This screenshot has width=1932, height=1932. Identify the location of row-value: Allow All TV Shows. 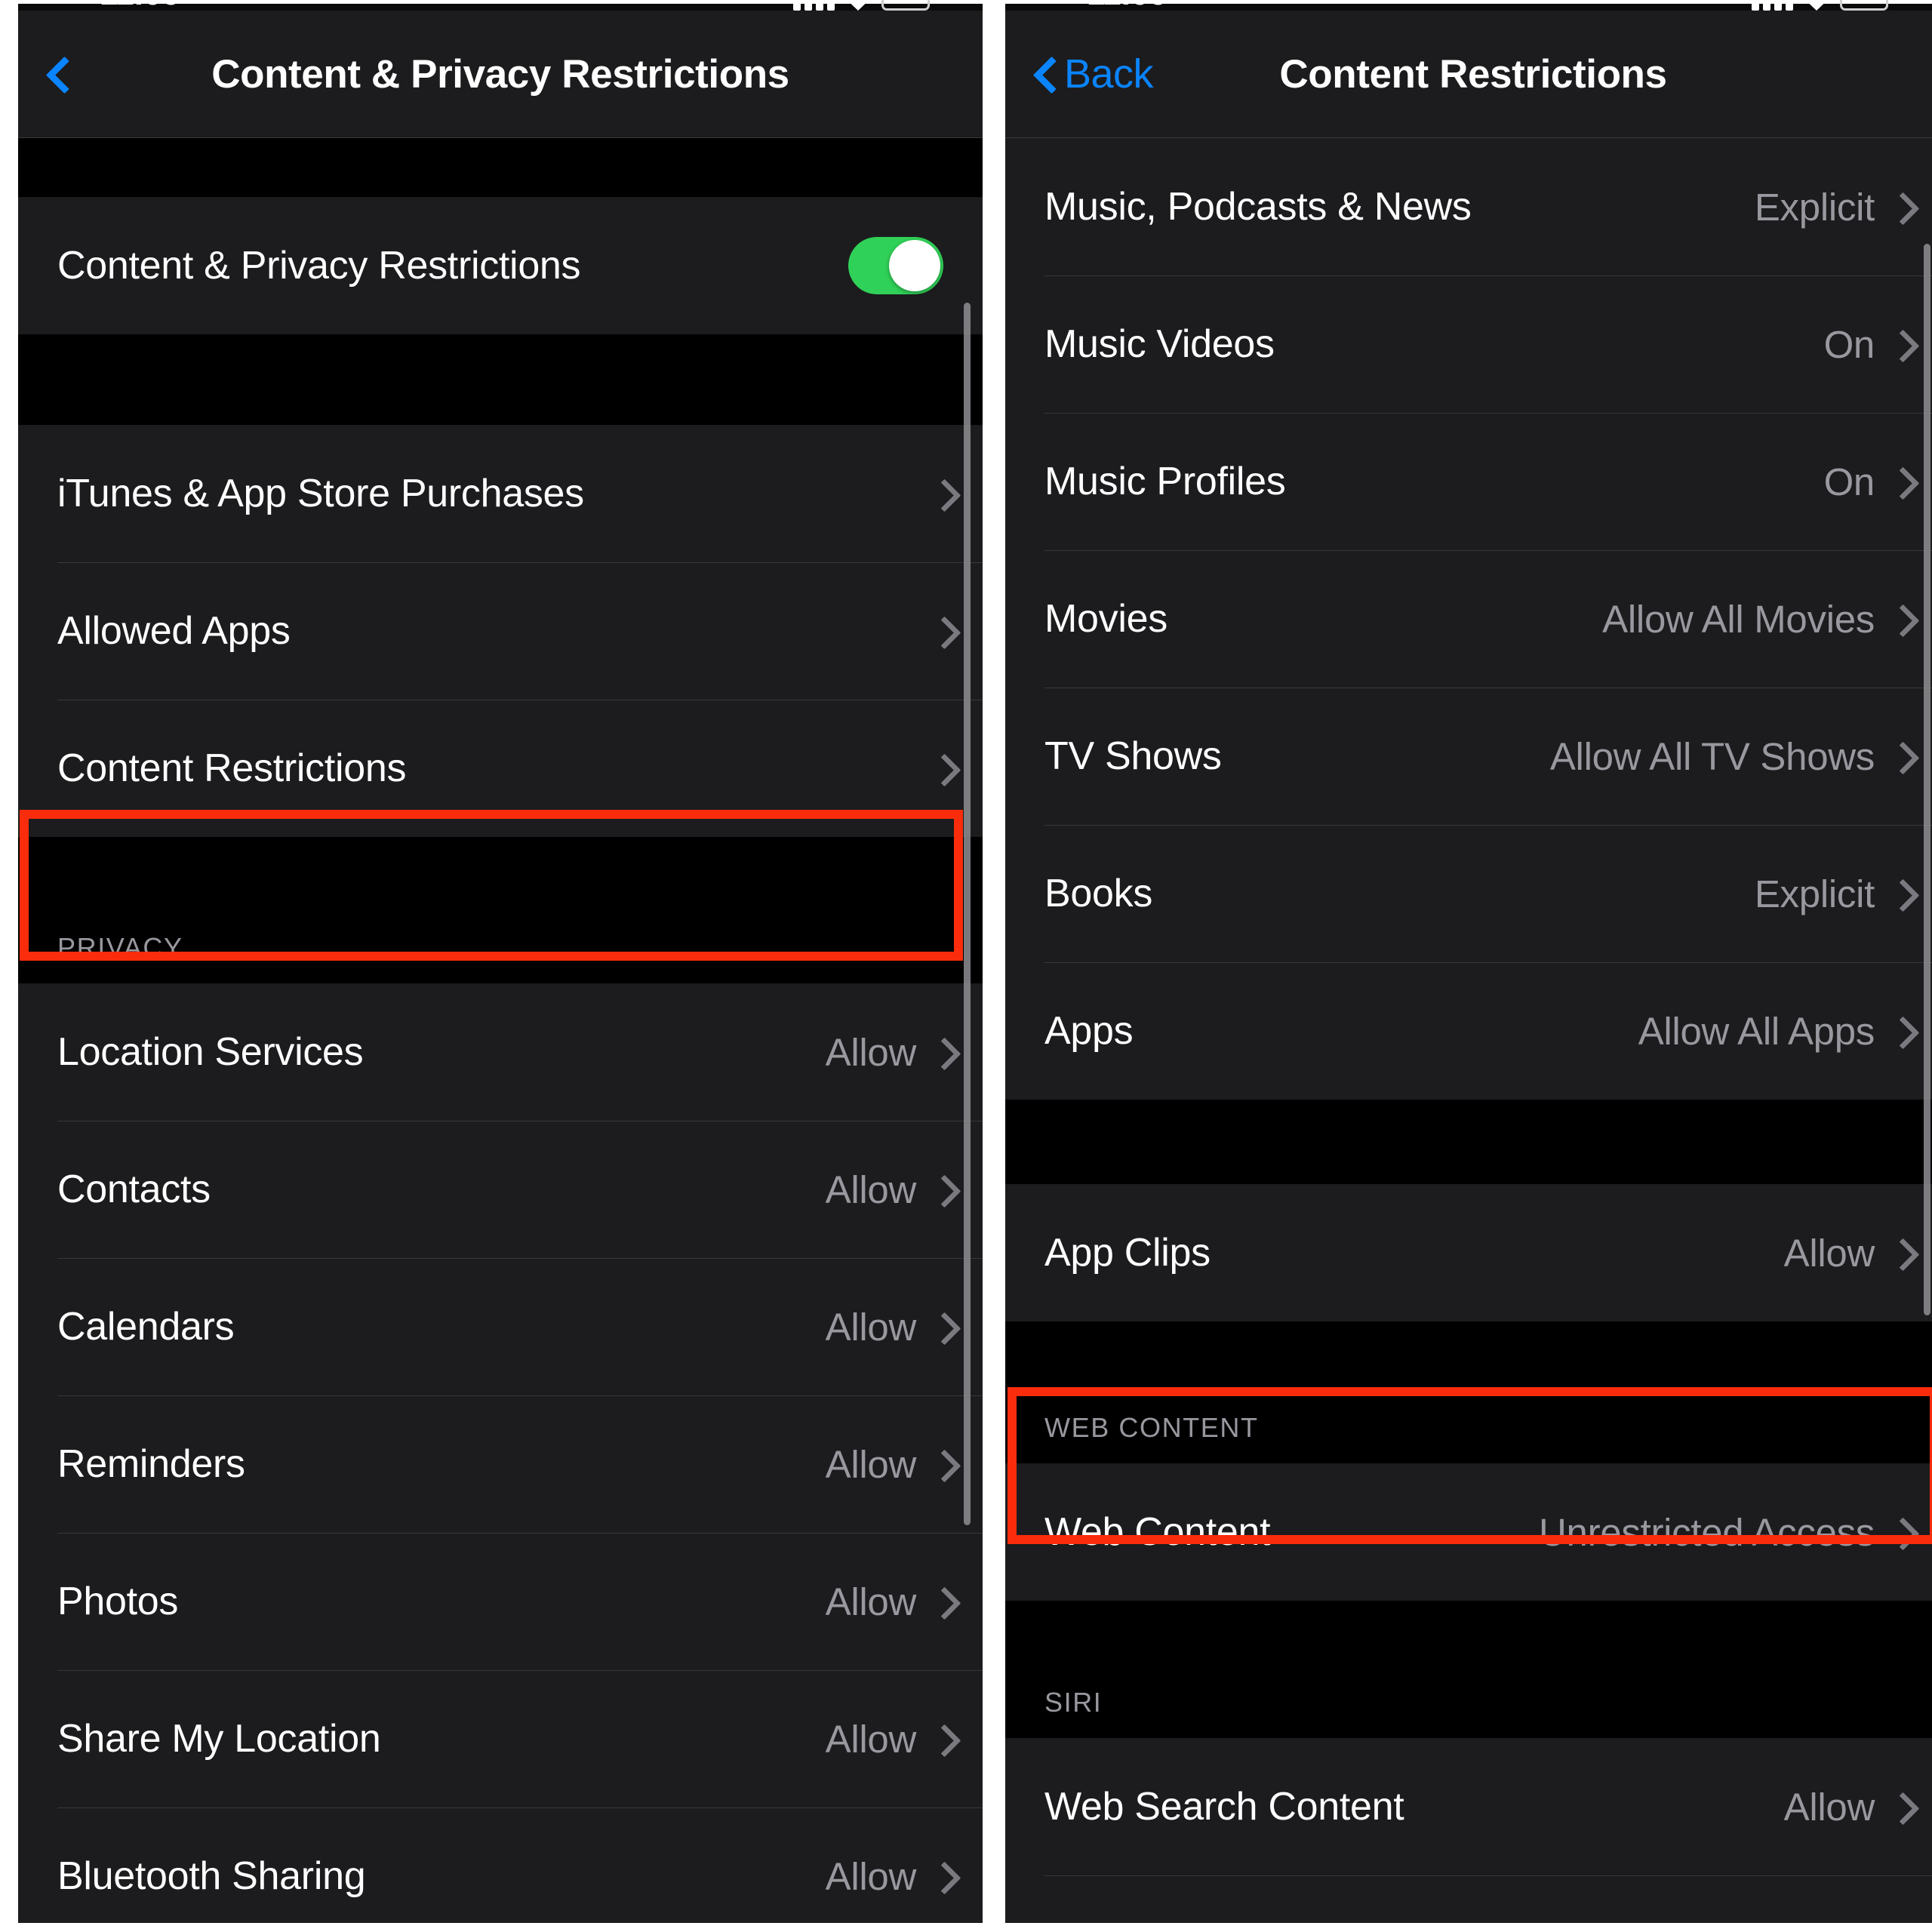
(1712, 756).